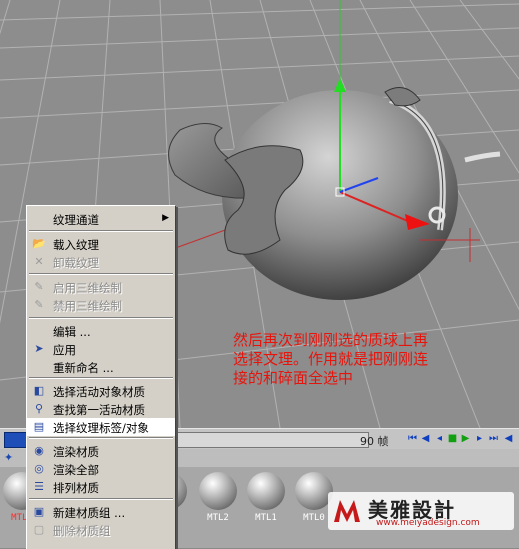 The width and height of the screenshot is (519, 549). Describe the element at coordinates (76, 470) in the screenshot. I see `menu-item-label: 渲染全部` at that location.